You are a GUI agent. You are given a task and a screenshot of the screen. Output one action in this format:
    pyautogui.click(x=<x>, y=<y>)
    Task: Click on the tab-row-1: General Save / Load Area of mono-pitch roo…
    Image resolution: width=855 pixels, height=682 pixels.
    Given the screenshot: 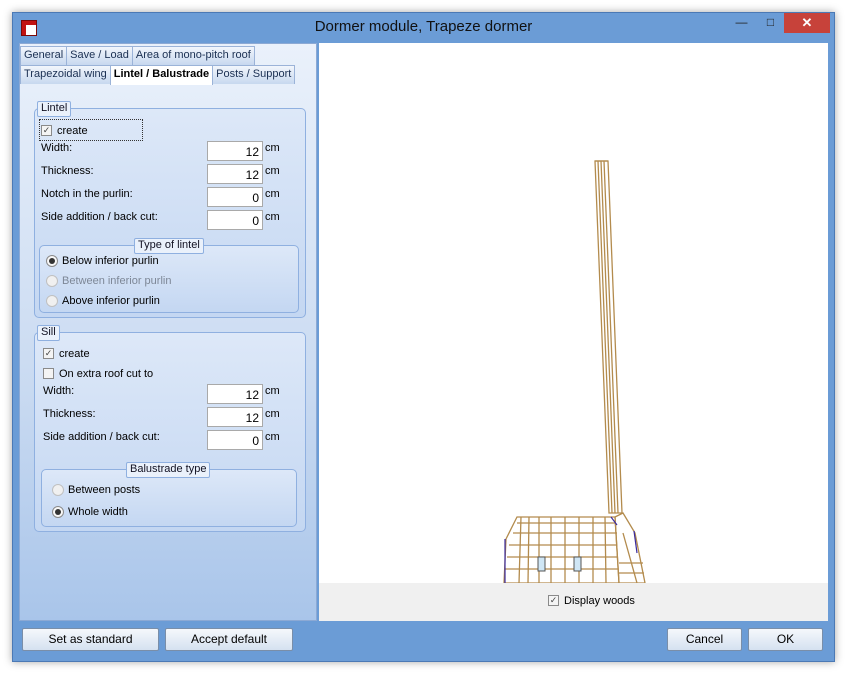 What is the action you would take?
    pyautogui.click(x=137, y=55)
    